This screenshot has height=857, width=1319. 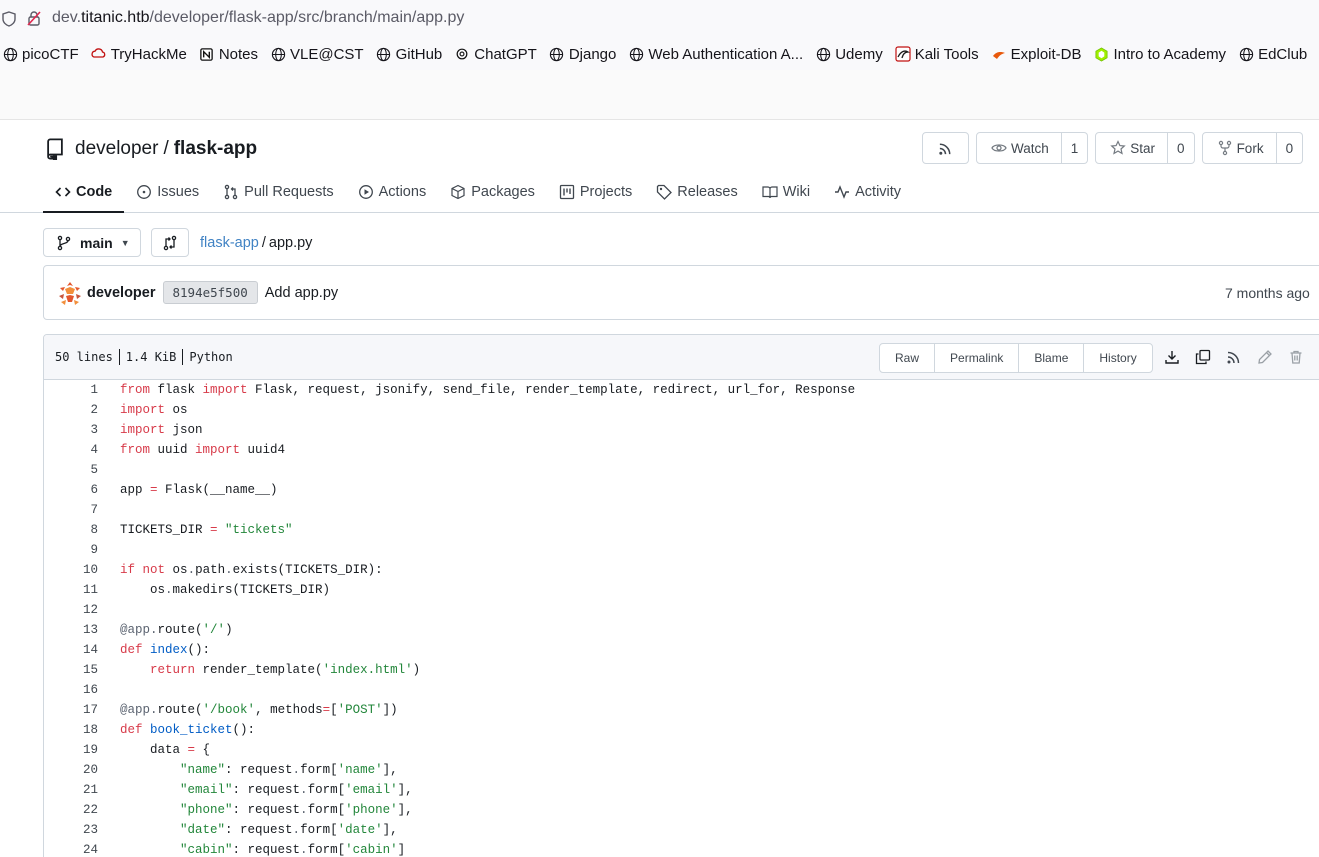 I want to click on tag-icon, so click(x=664, y=192).